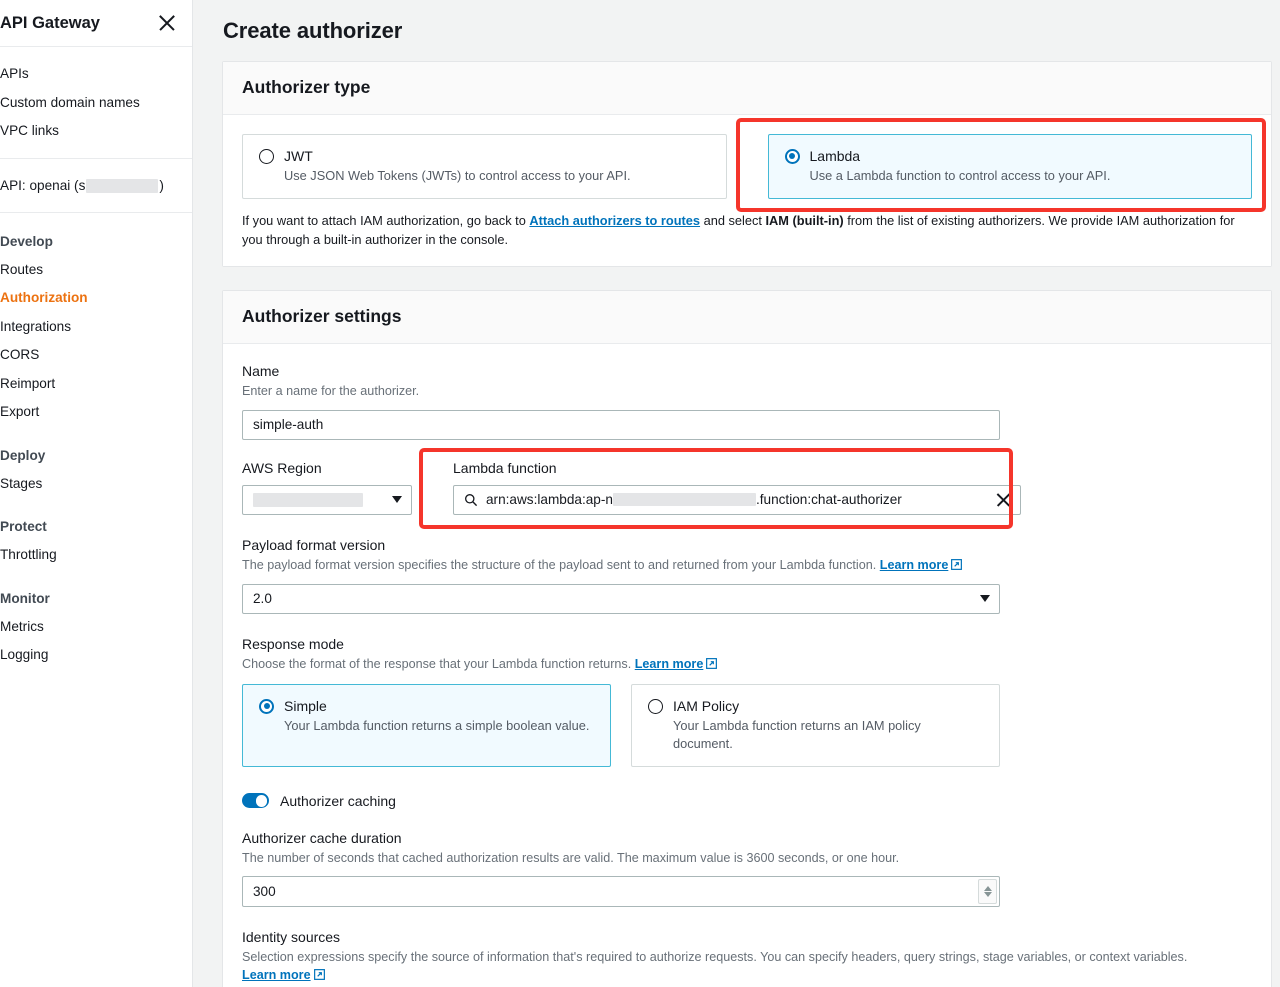 The image size is (1280, 987). I want to click on authorizer-caching-label: Authorizer caching, so click(338, 800).